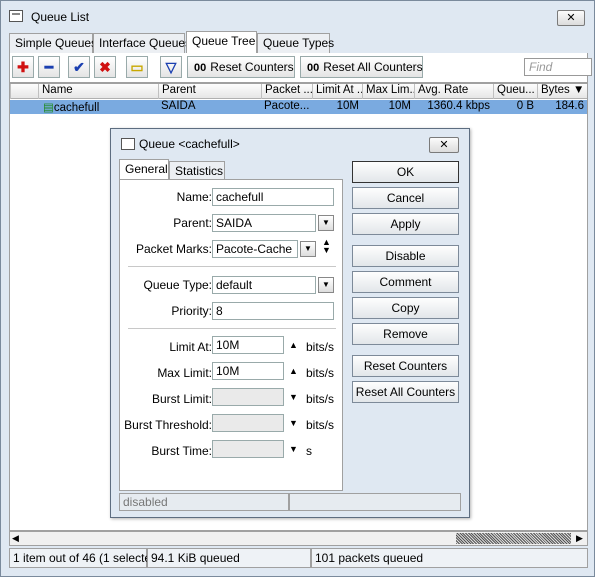 Image resolution: width=595 pixels, height=577 pixels. Describe the element at coordinates (293, 449) in the screenshot. I see `burst-time-expand-icon: ▼` at that location.